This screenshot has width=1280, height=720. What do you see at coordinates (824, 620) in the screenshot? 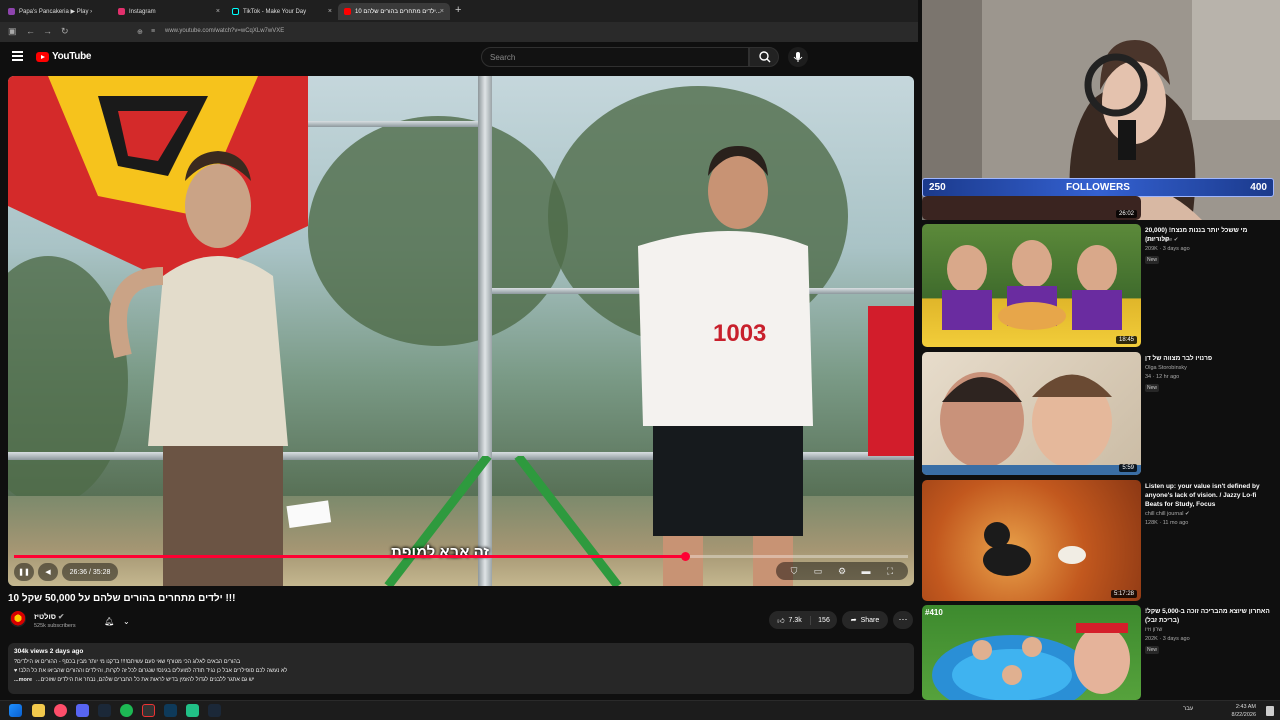
I see `dislike-button: 156` at bounding box center [824, 620].